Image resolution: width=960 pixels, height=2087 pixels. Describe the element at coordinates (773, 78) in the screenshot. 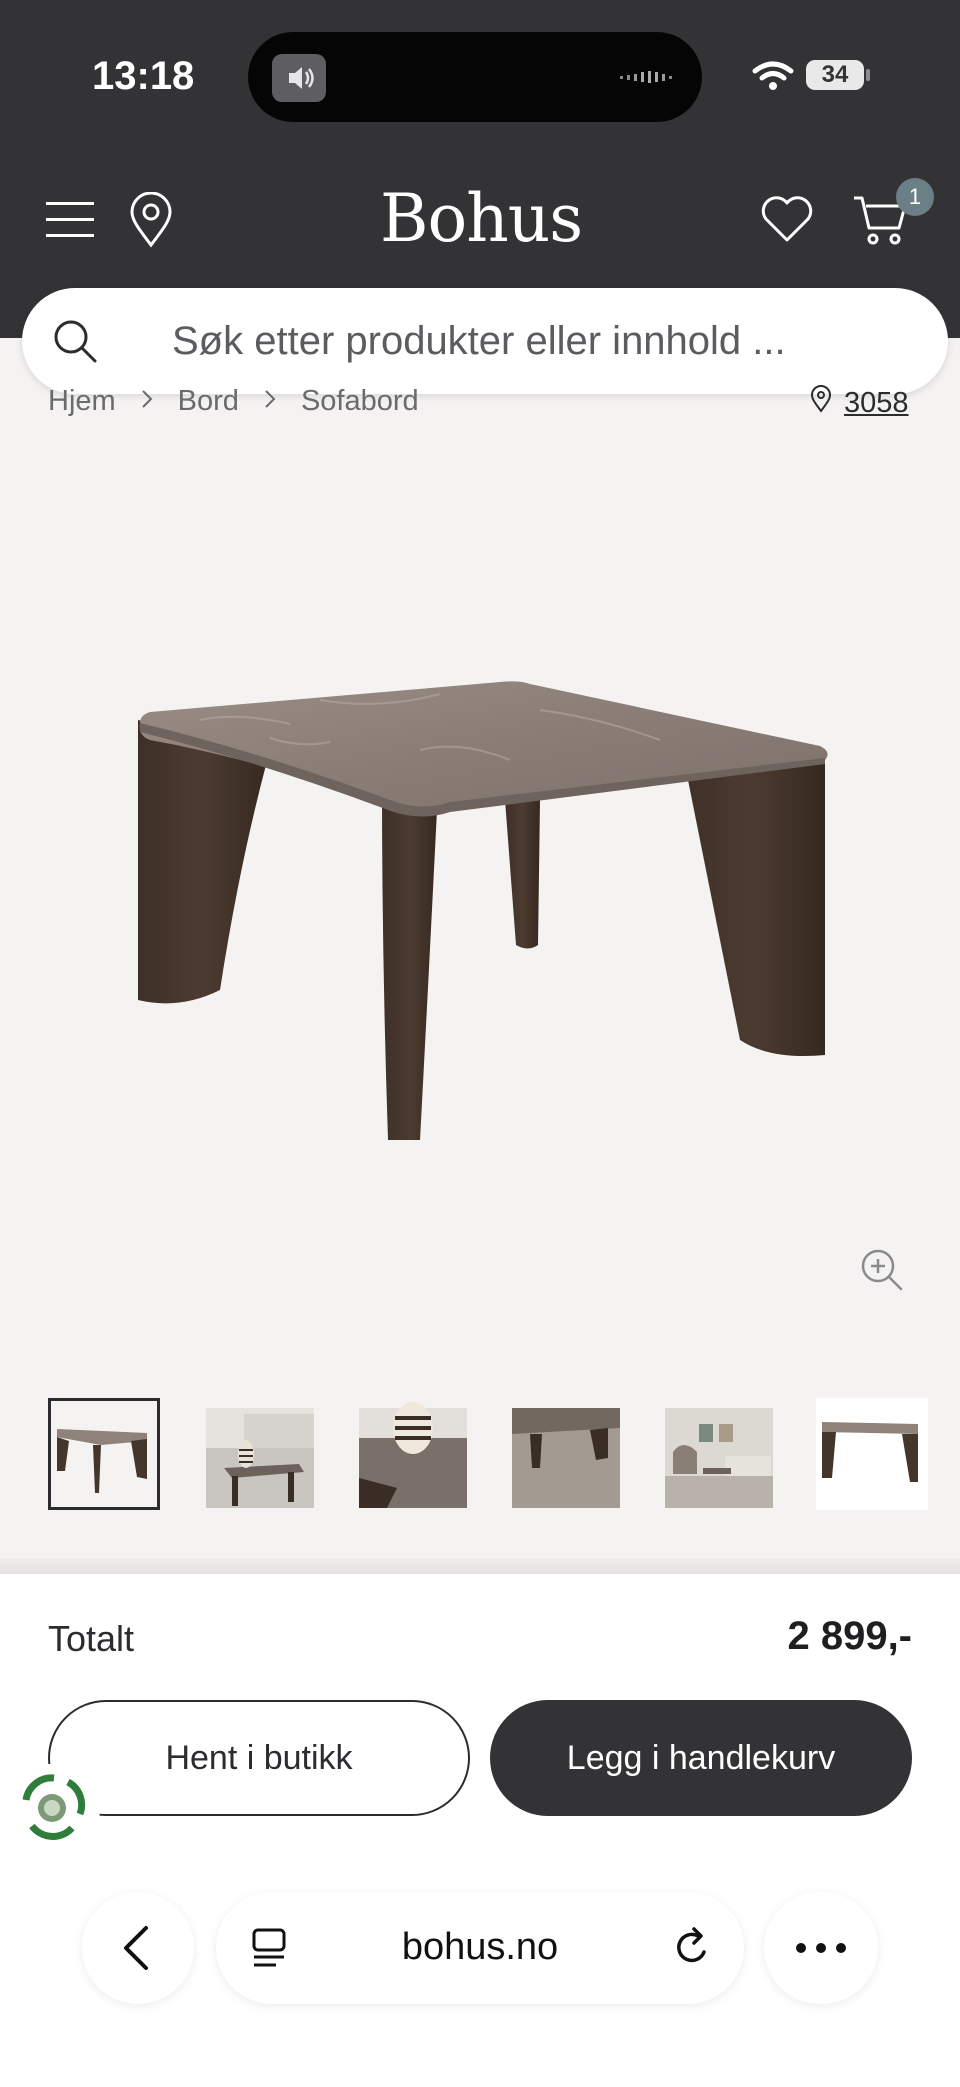

I see `wifi-icon` at that location.